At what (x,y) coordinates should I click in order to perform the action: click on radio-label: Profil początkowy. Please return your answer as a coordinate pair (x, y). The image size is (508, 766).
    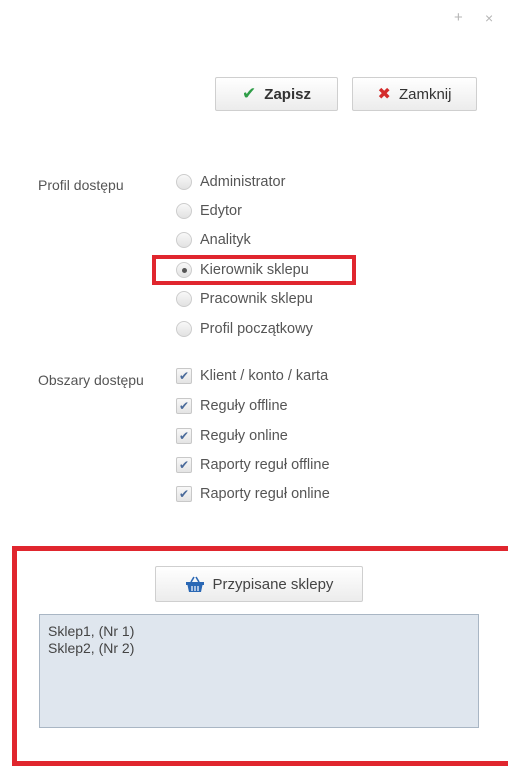
    Looking at the image, I should click on (256, 329).